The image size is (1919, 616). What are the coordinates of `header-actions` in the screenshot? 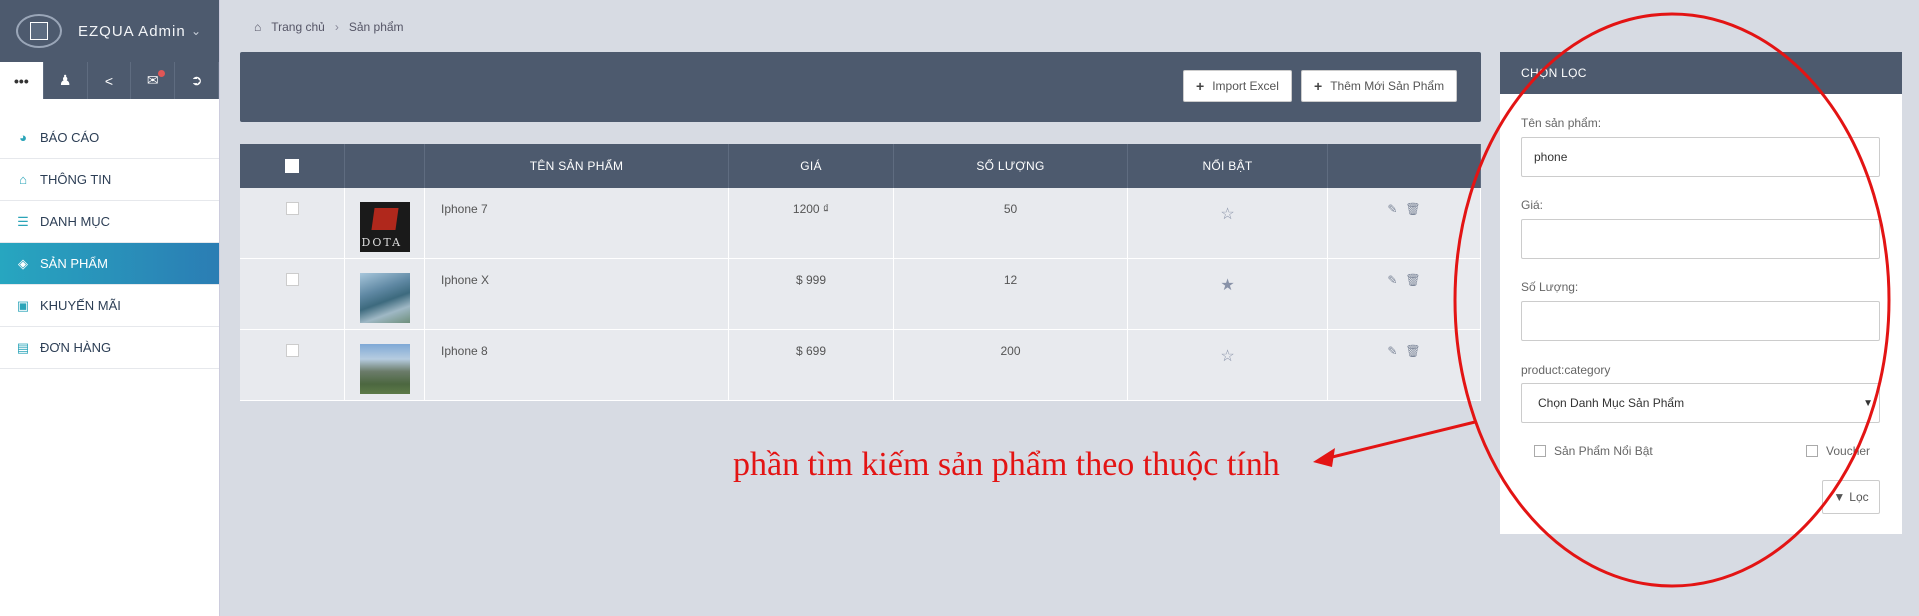 It's located at (1404, 166).